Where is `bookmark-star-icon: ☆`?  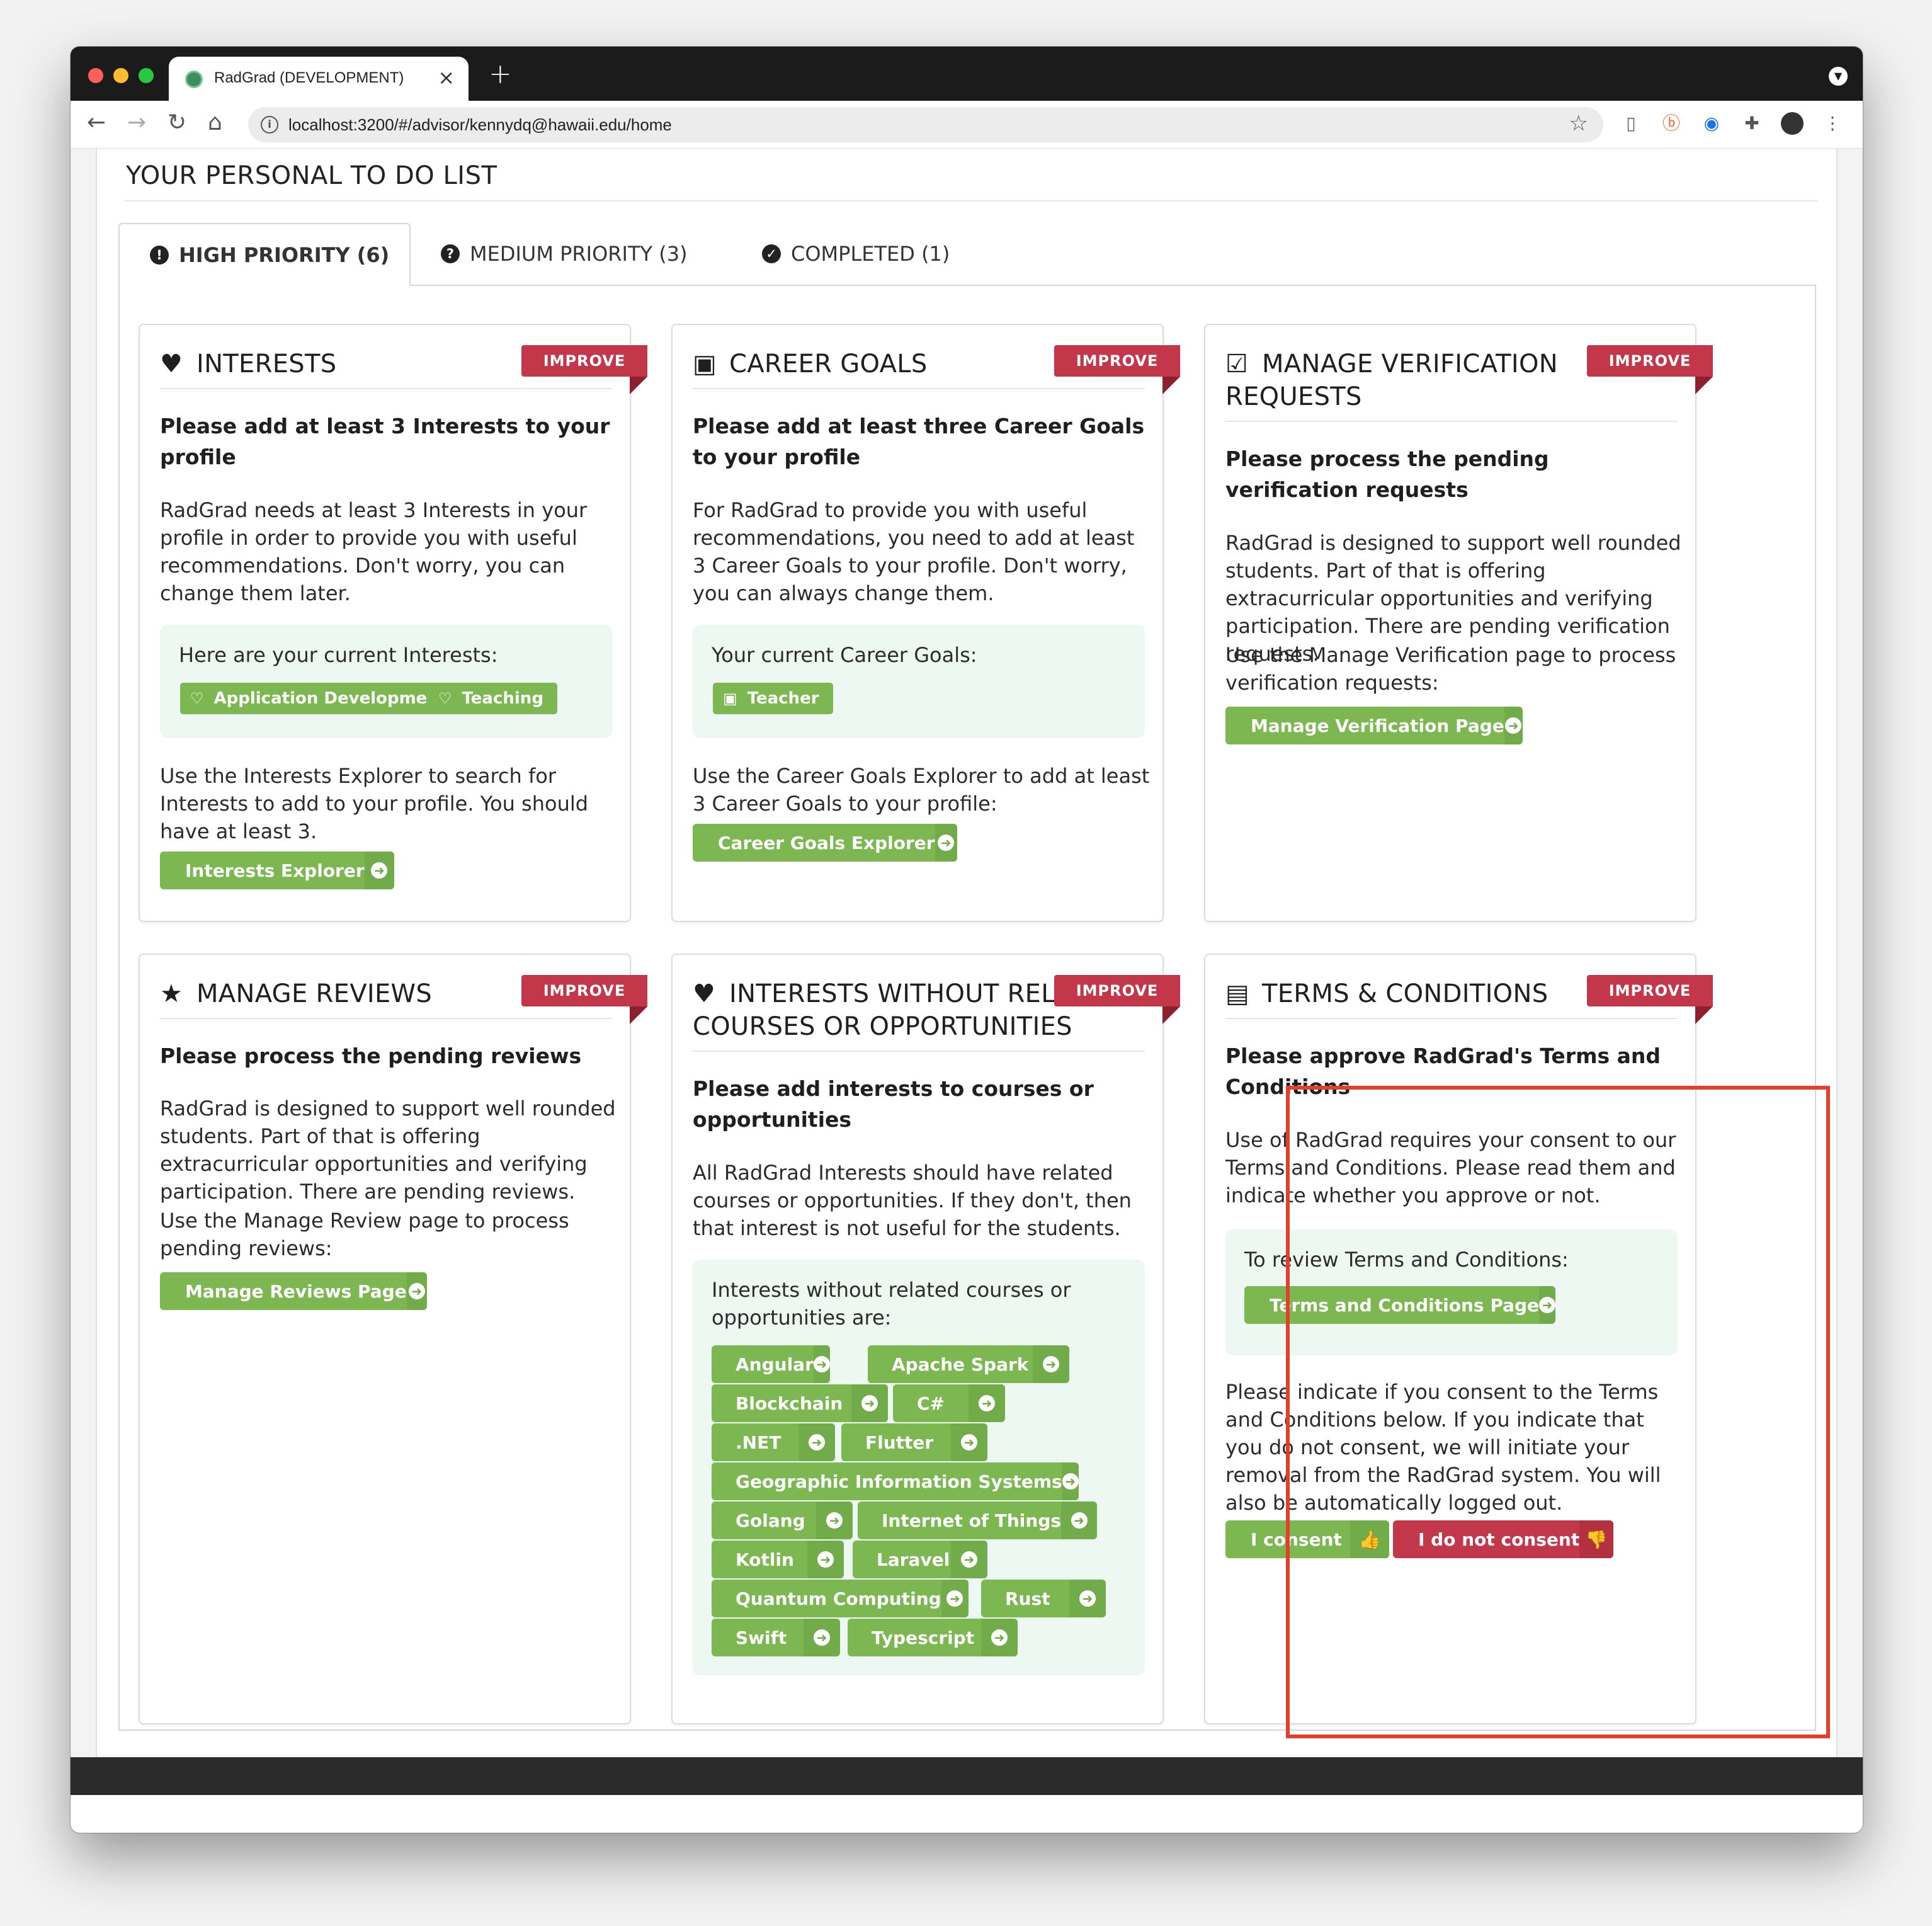 bookmark-star-icon: ☆ is located at coordinates (1579, 123).